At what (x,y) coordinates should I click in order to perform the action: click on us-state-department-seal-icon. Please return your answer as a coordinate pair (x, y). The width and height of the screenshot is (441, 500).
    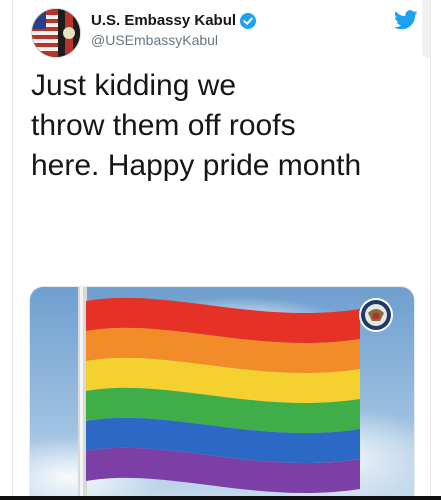
    Looking at the image, I should click on (376, 315).